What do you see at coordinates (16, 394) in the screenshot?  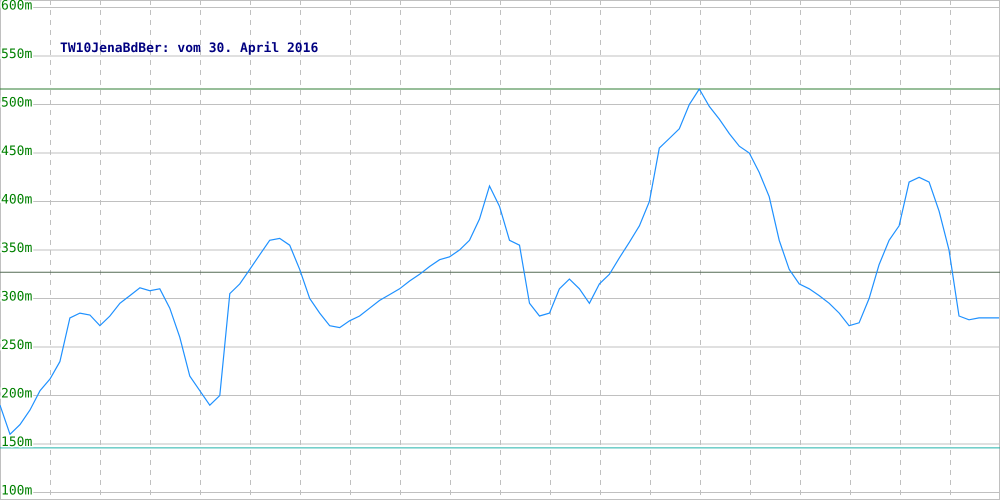 I see `y-tick-label: 200m` at bounding box center [16, 394].